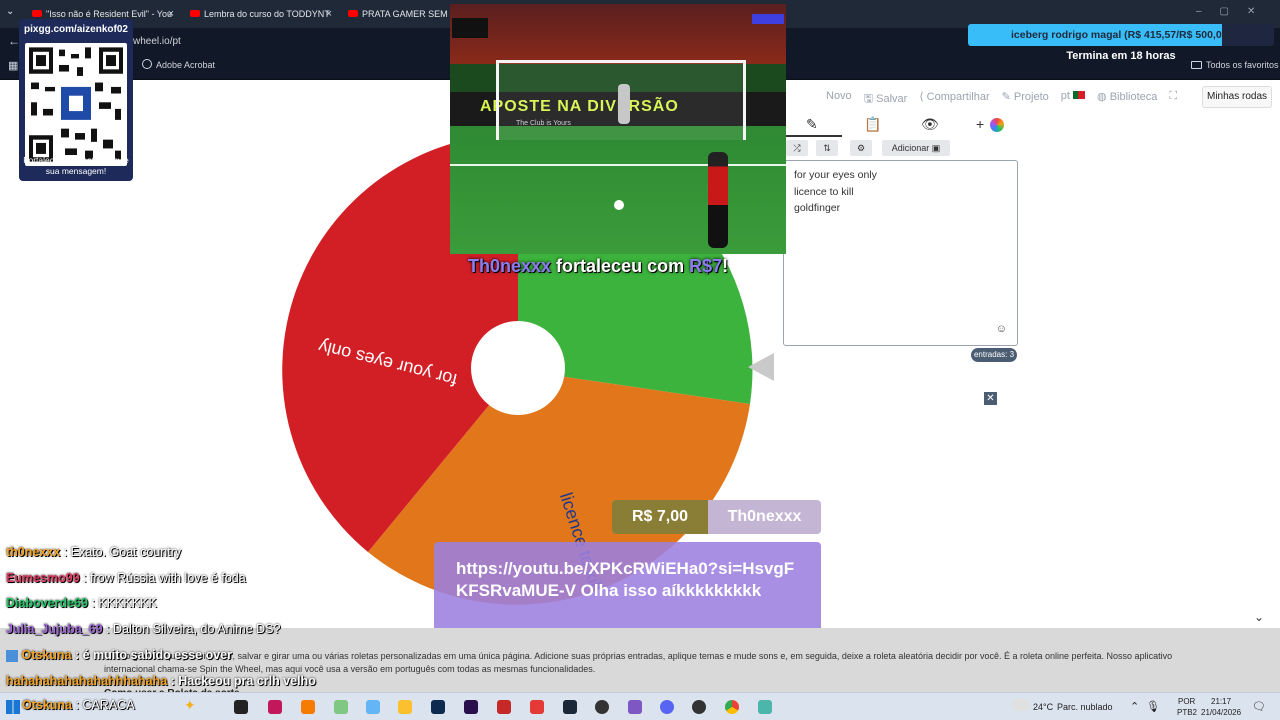 This screenshot has width=1280, height=720. I want to click on adobe-icon, so click(147, 64).